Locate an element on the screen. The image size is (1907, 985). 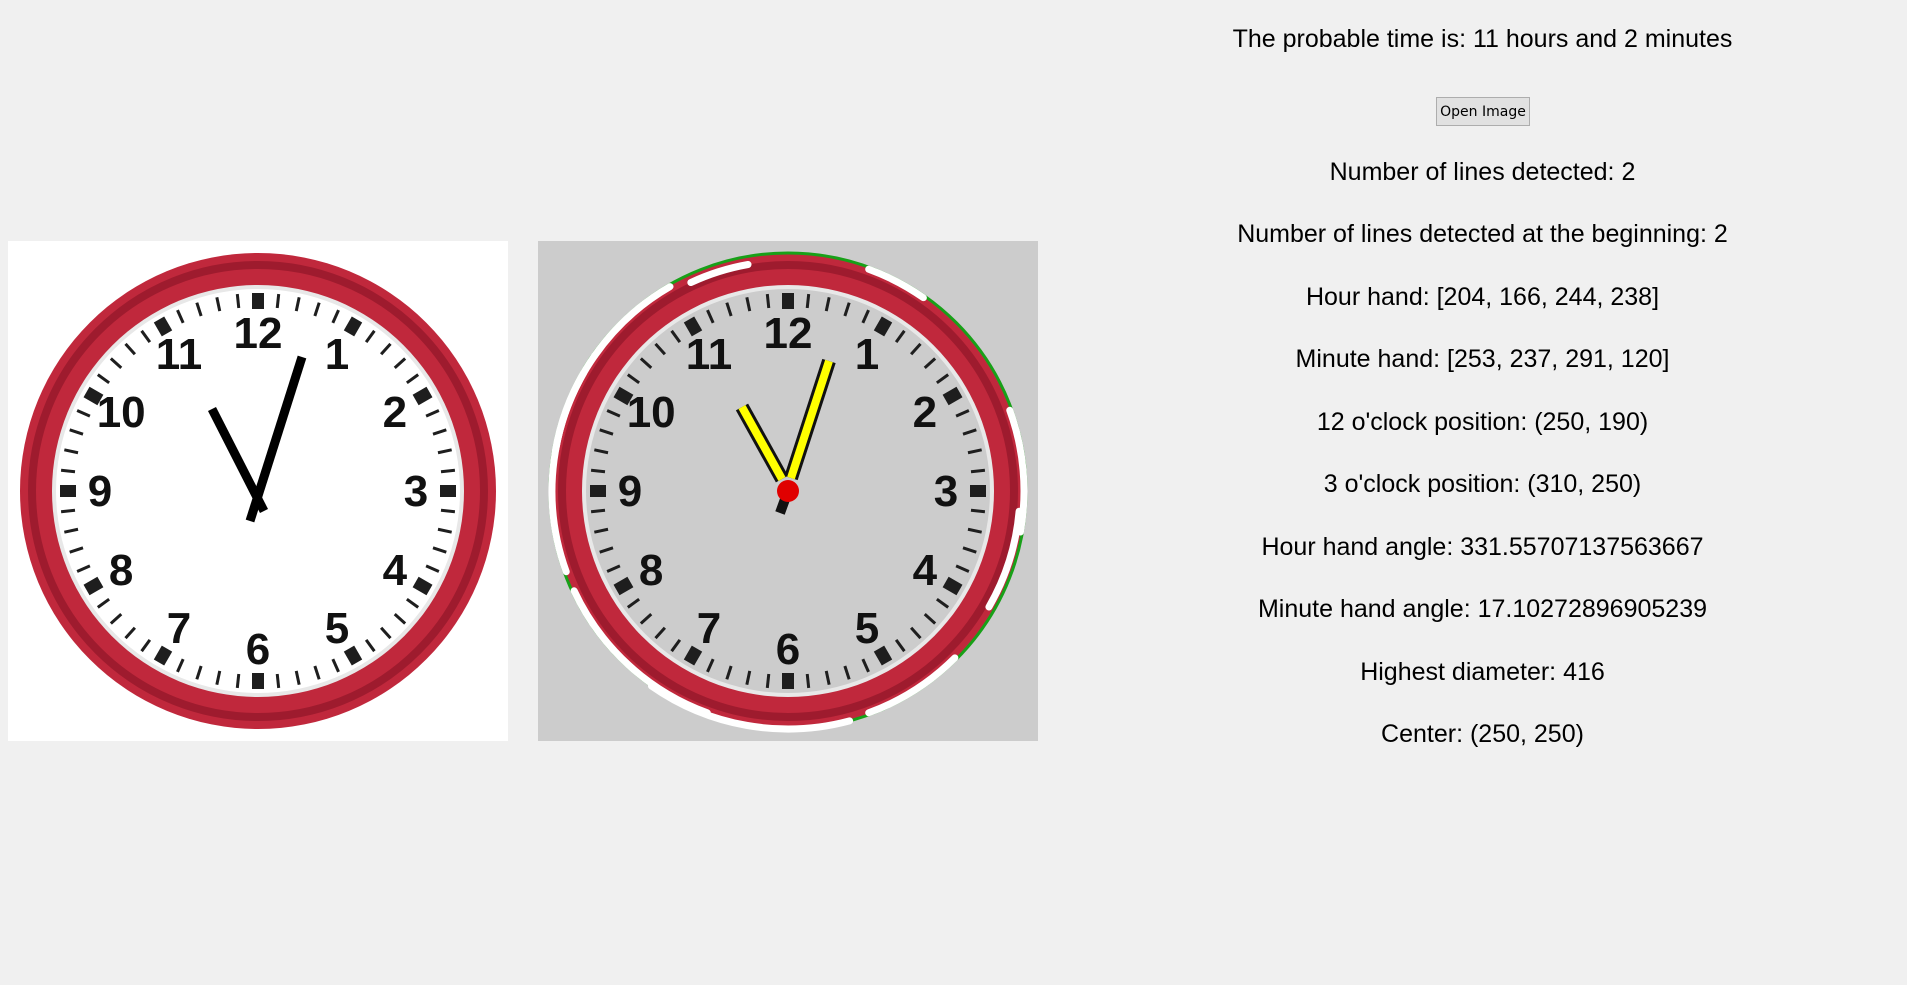
highest-diameter-label: Highest diameter: 416 is located at coordinates (1482, 672).